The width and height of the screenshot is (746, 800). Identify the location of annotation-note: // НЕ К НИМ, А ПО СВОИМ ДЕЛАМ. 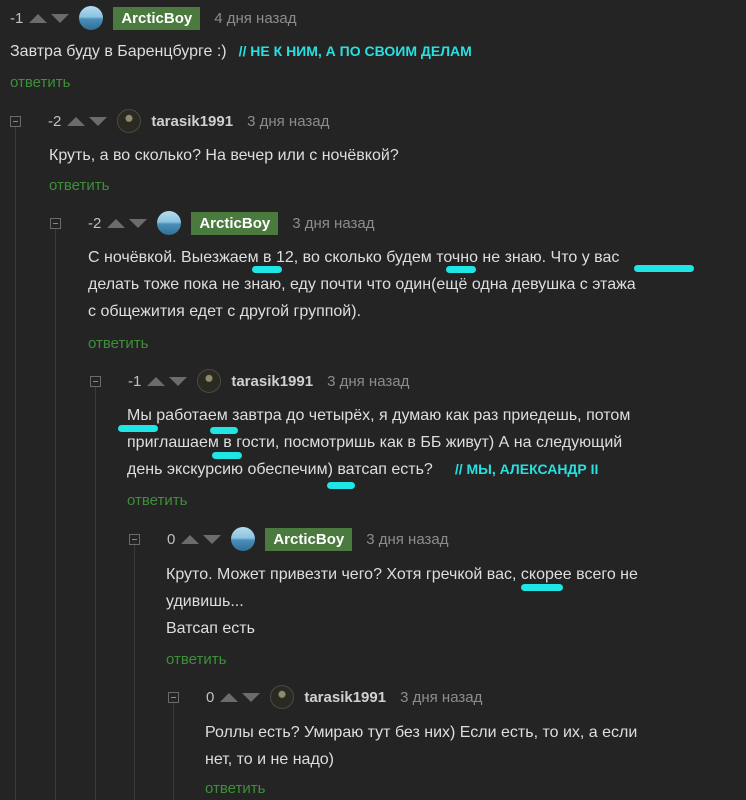
(355, 51).